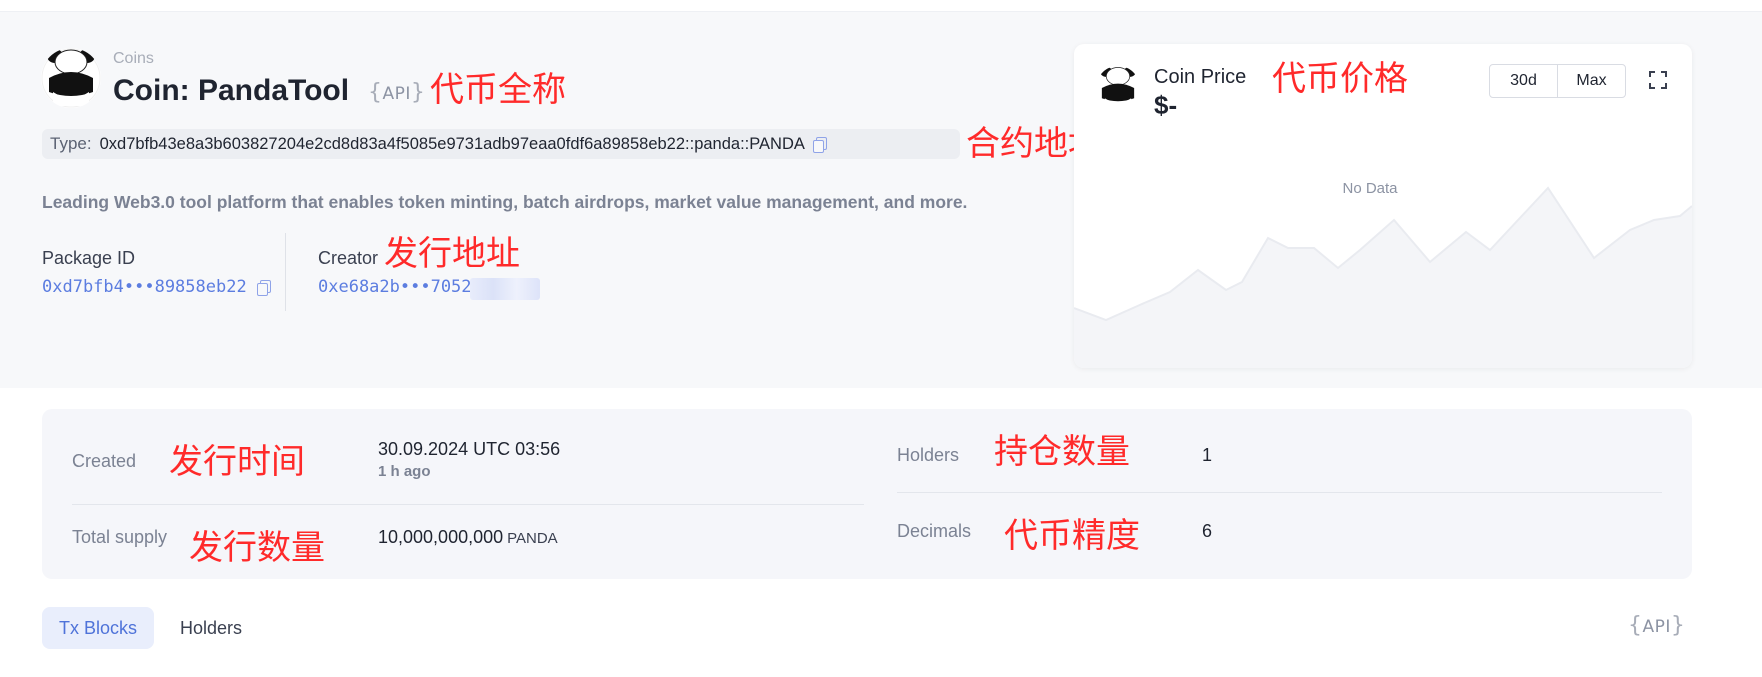 Image resolution: width=1762 pixels, height=677 pixels. Describe the element at coordinates (1207, 455) in the screenshot. I see `holders-value: 1` at that location.